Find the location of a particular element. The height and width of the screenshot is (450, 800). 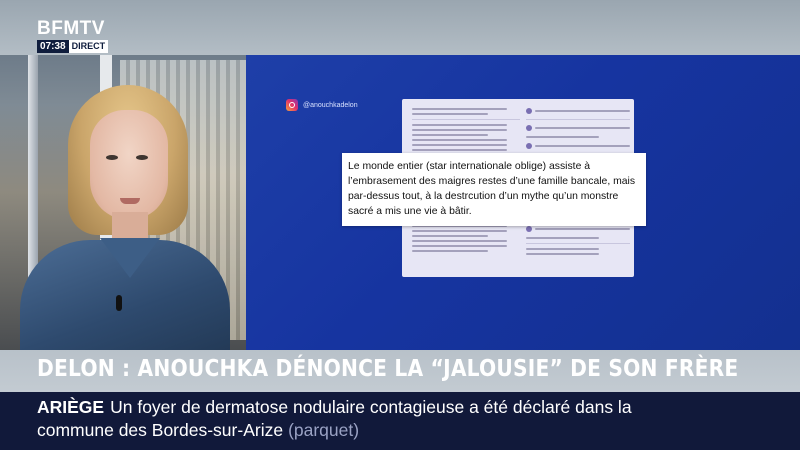

ticker-line-2-text: commune des Bordes-sur-Arize is located at coordinates (160, 430).